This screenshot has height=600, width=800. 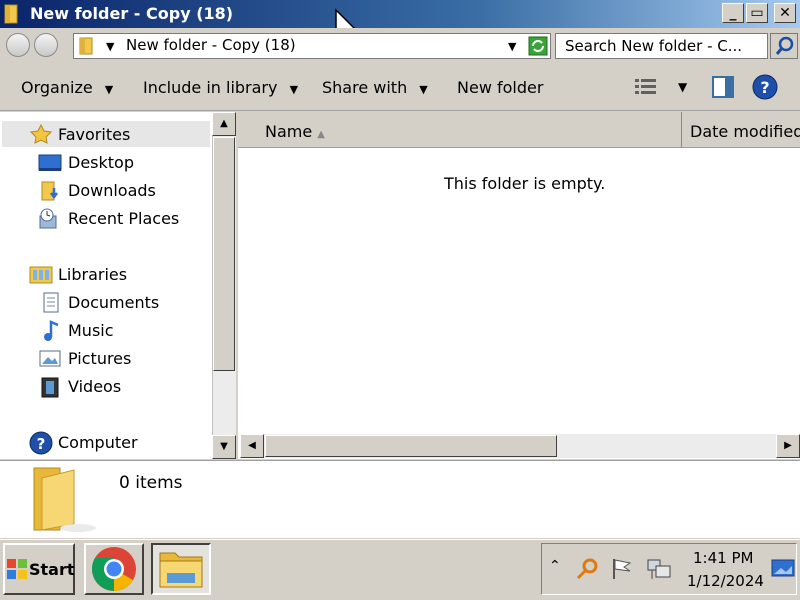 What do you see at coordinates (18, 45) in the screenshot?
I see `back-button` at bounding box center [18, 45].